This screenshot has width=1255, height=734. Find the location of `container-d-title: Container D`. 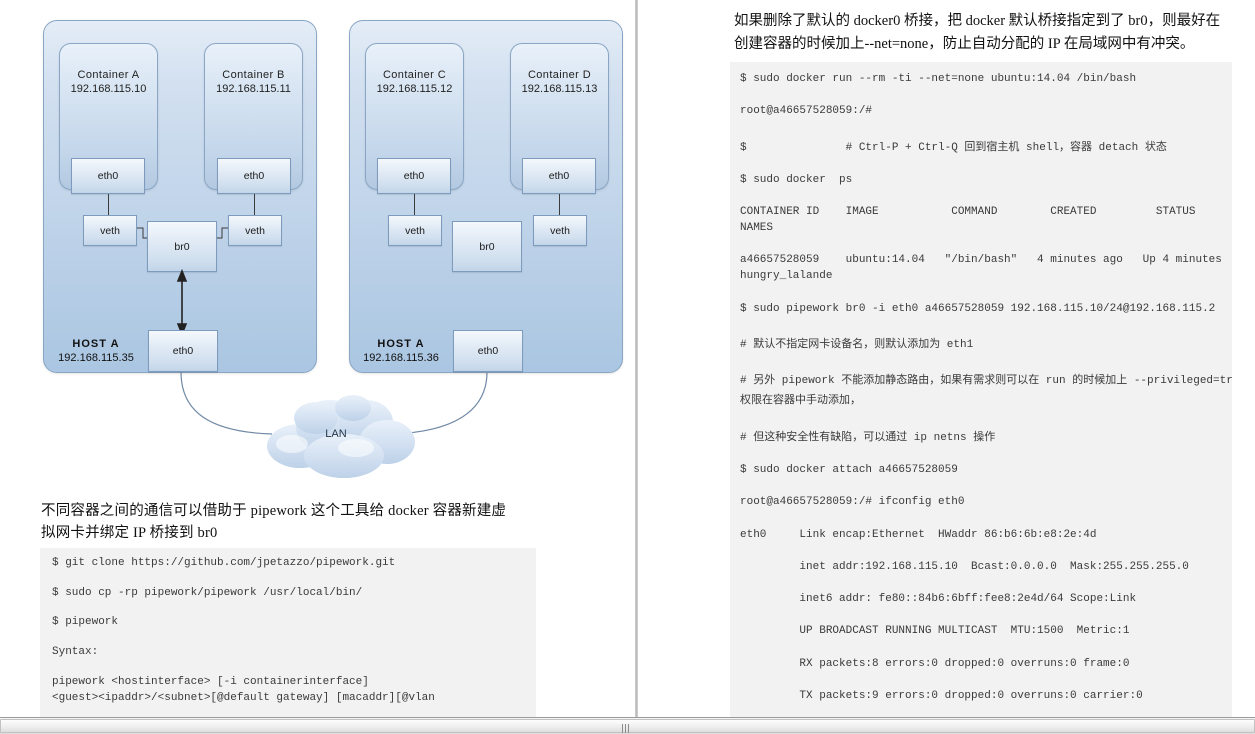

container-d-title: Container D is located at coordinates (559, 75).